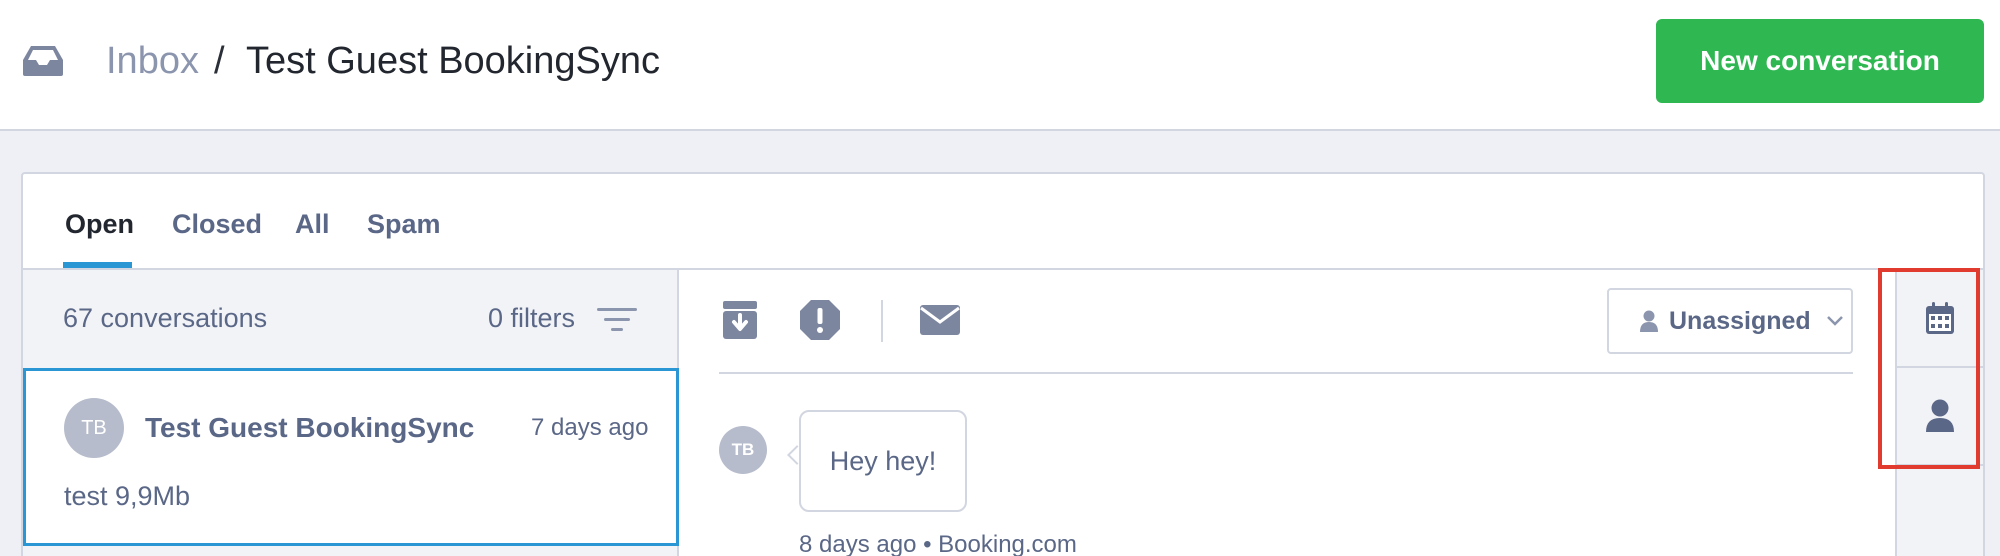 The image size is (2000, 556). I want to click on right-sidebar, so click(1939, 413).